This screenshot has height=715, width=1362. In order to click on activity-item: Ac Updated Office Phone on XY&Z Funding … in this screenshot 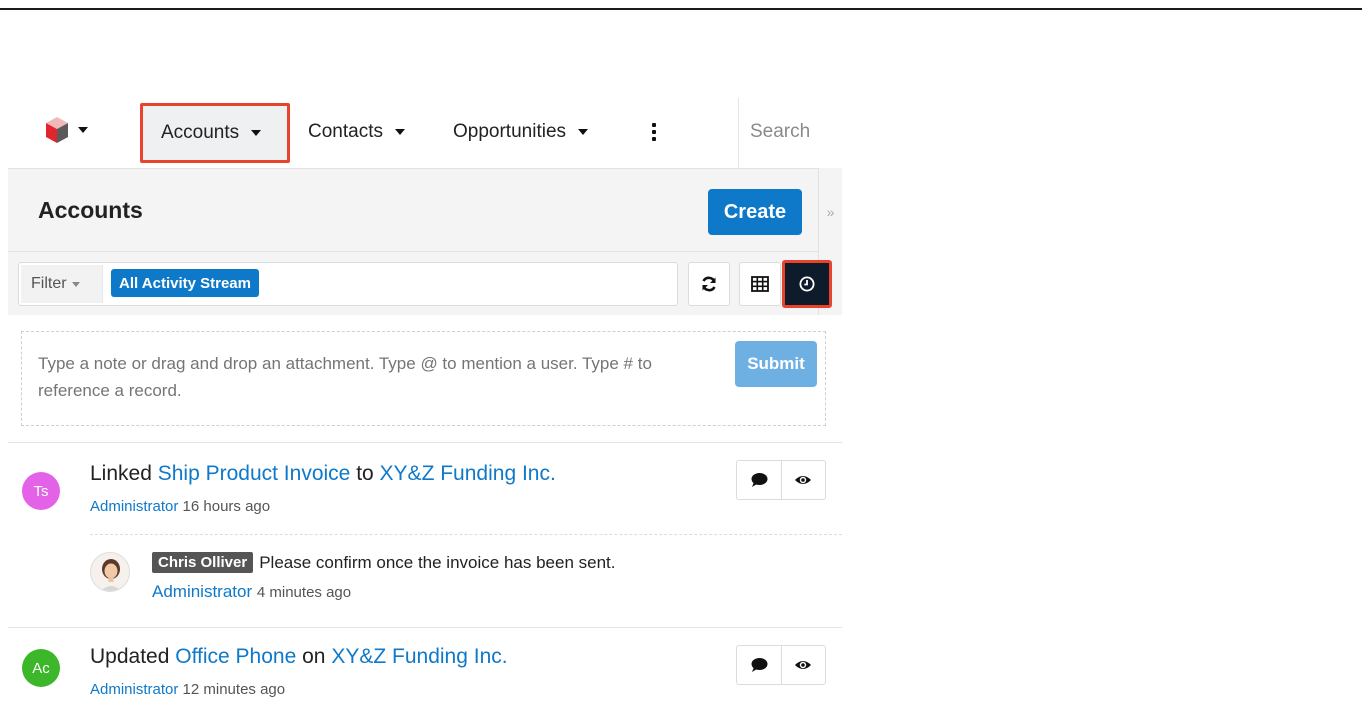, I will do `click(425, 671)`.